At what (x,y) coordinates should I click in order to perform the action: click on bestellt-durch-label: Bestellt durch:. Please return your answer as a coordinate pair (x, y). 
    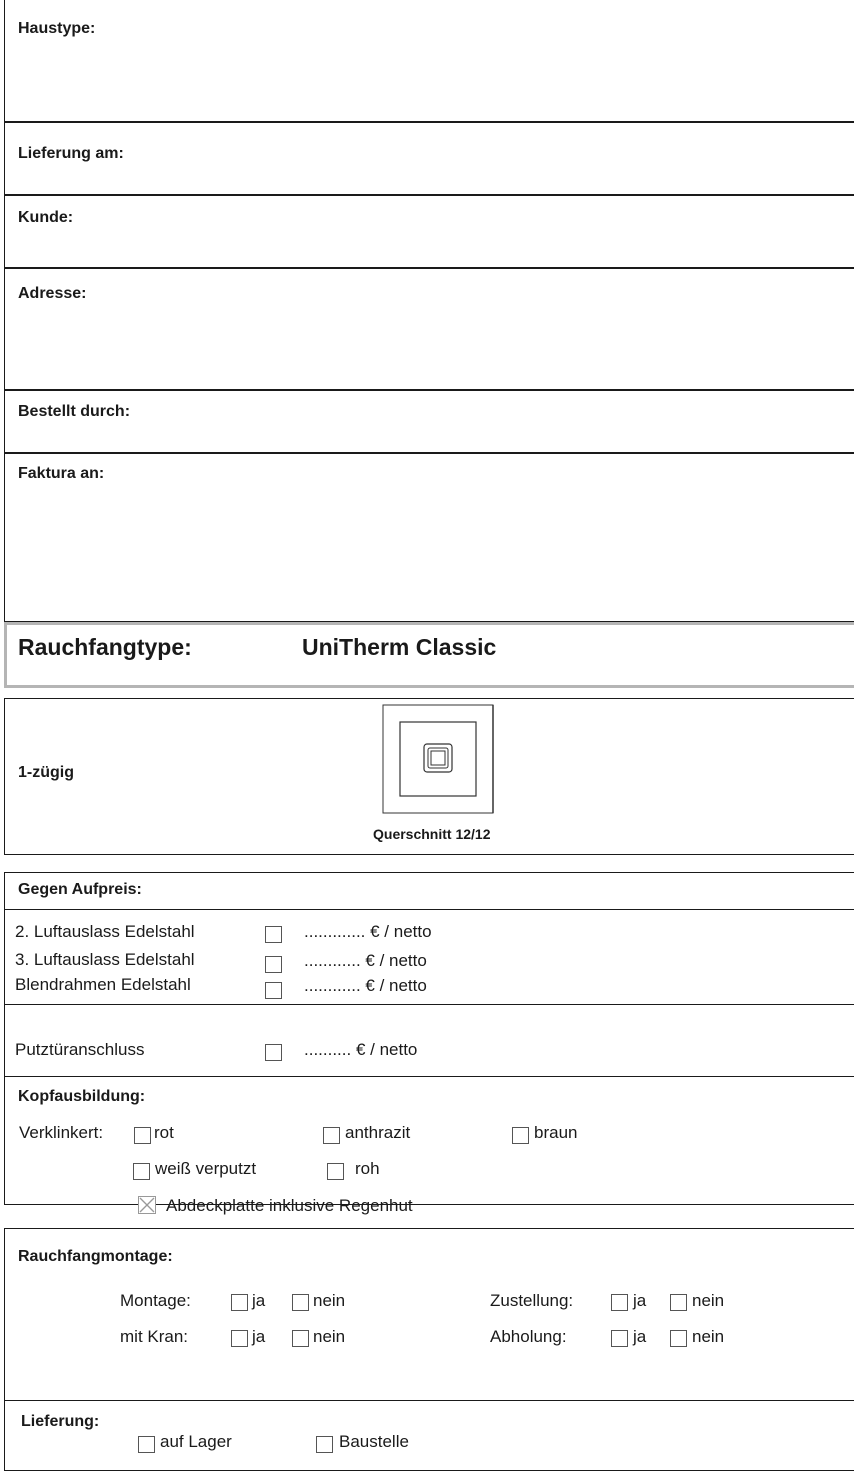
    Looking at the image, I should click on (74, 411).